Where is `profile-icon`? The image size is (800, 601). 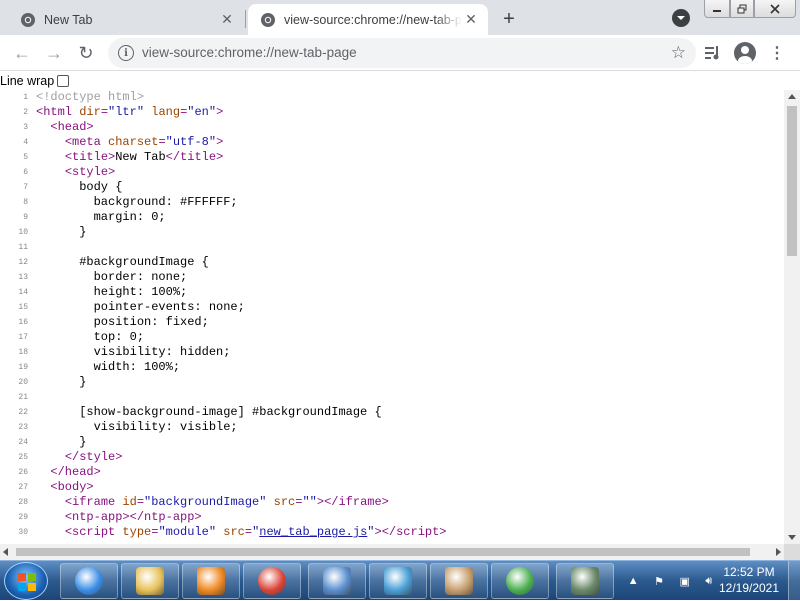 profile-icon is located at coordinates (745, 55).